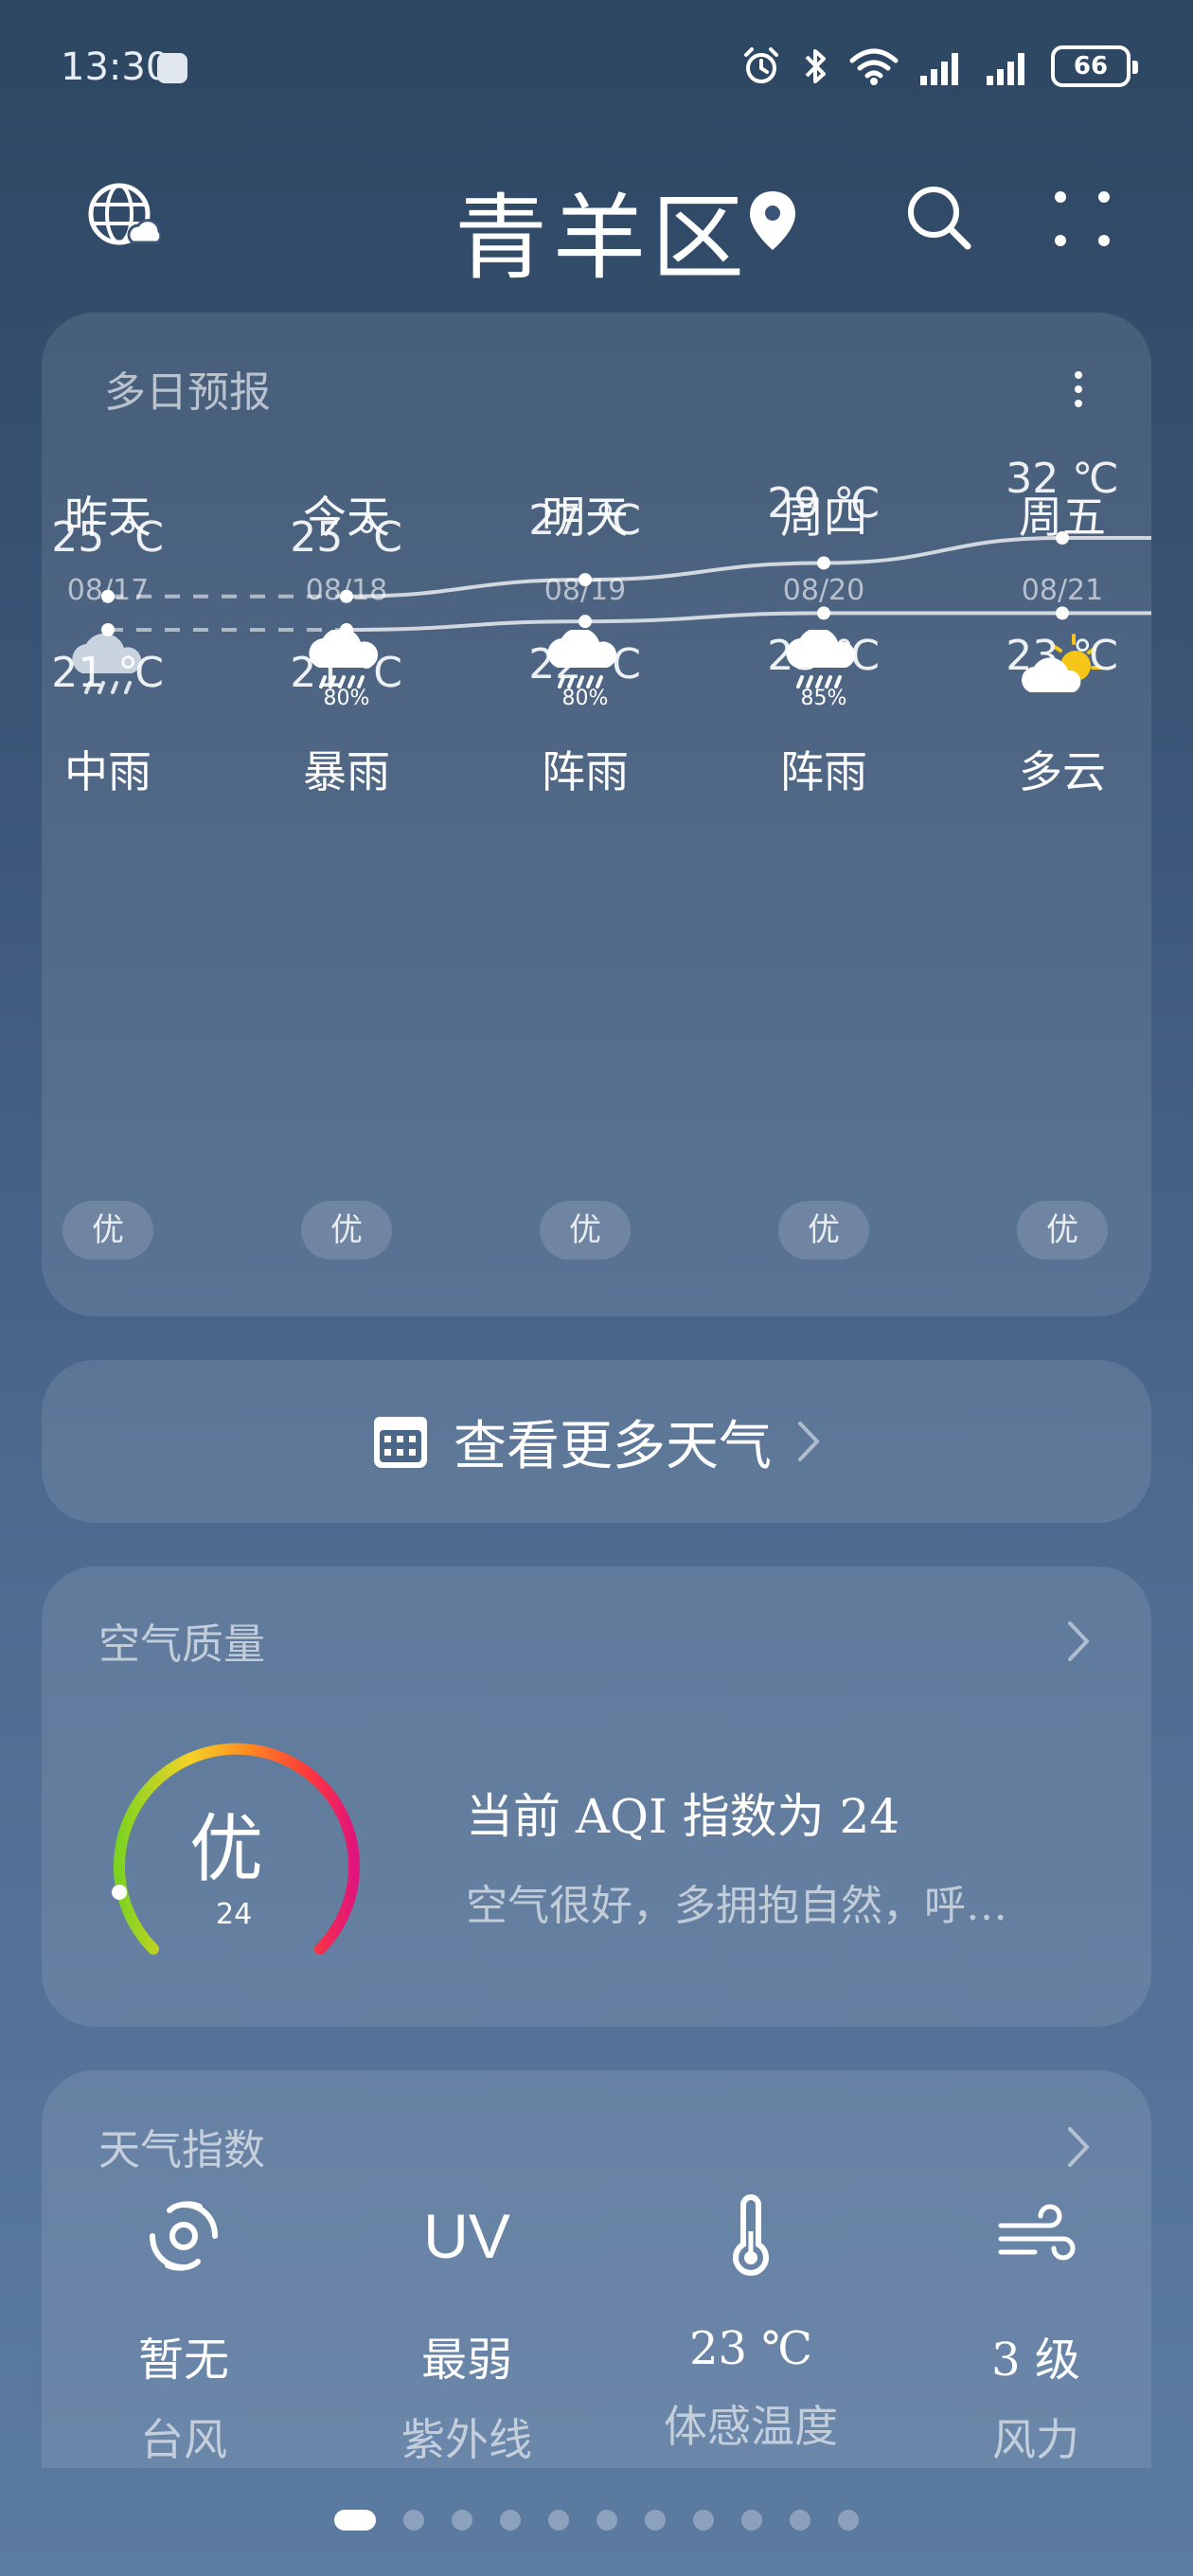  I want to click on index-value: 3 级, so click(1035, 2360).